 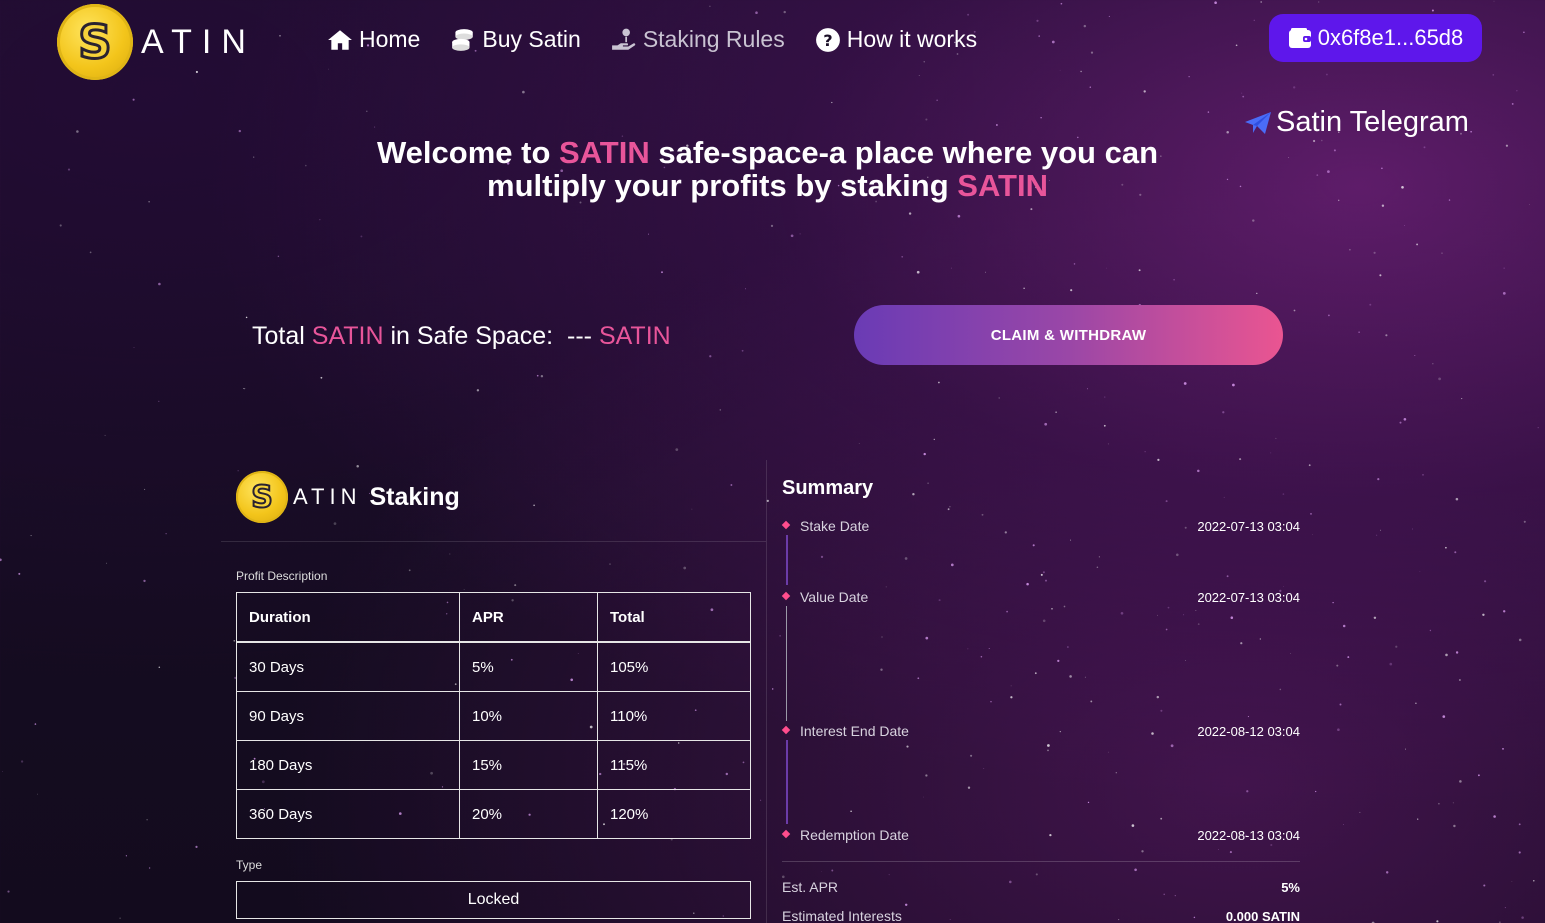 What do you see at coordinates (414, 496) in the screenshot?
I see `staking-title: Staking` at bounding box center [414, 496].